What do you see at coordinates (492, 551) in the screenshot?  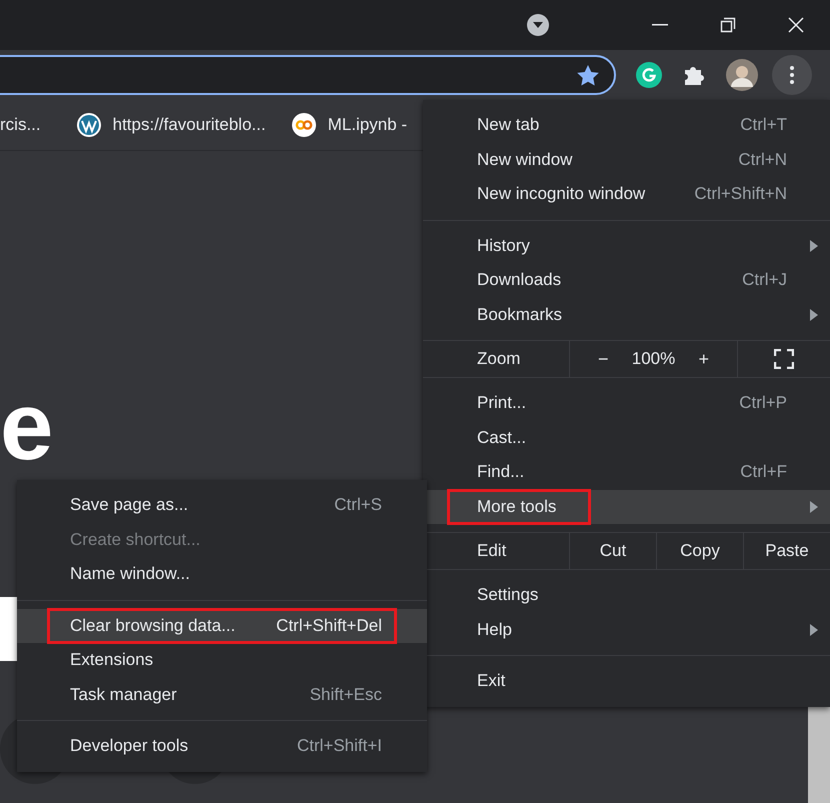 I see `menu-label: Edit` at bounding box center [492, 551].